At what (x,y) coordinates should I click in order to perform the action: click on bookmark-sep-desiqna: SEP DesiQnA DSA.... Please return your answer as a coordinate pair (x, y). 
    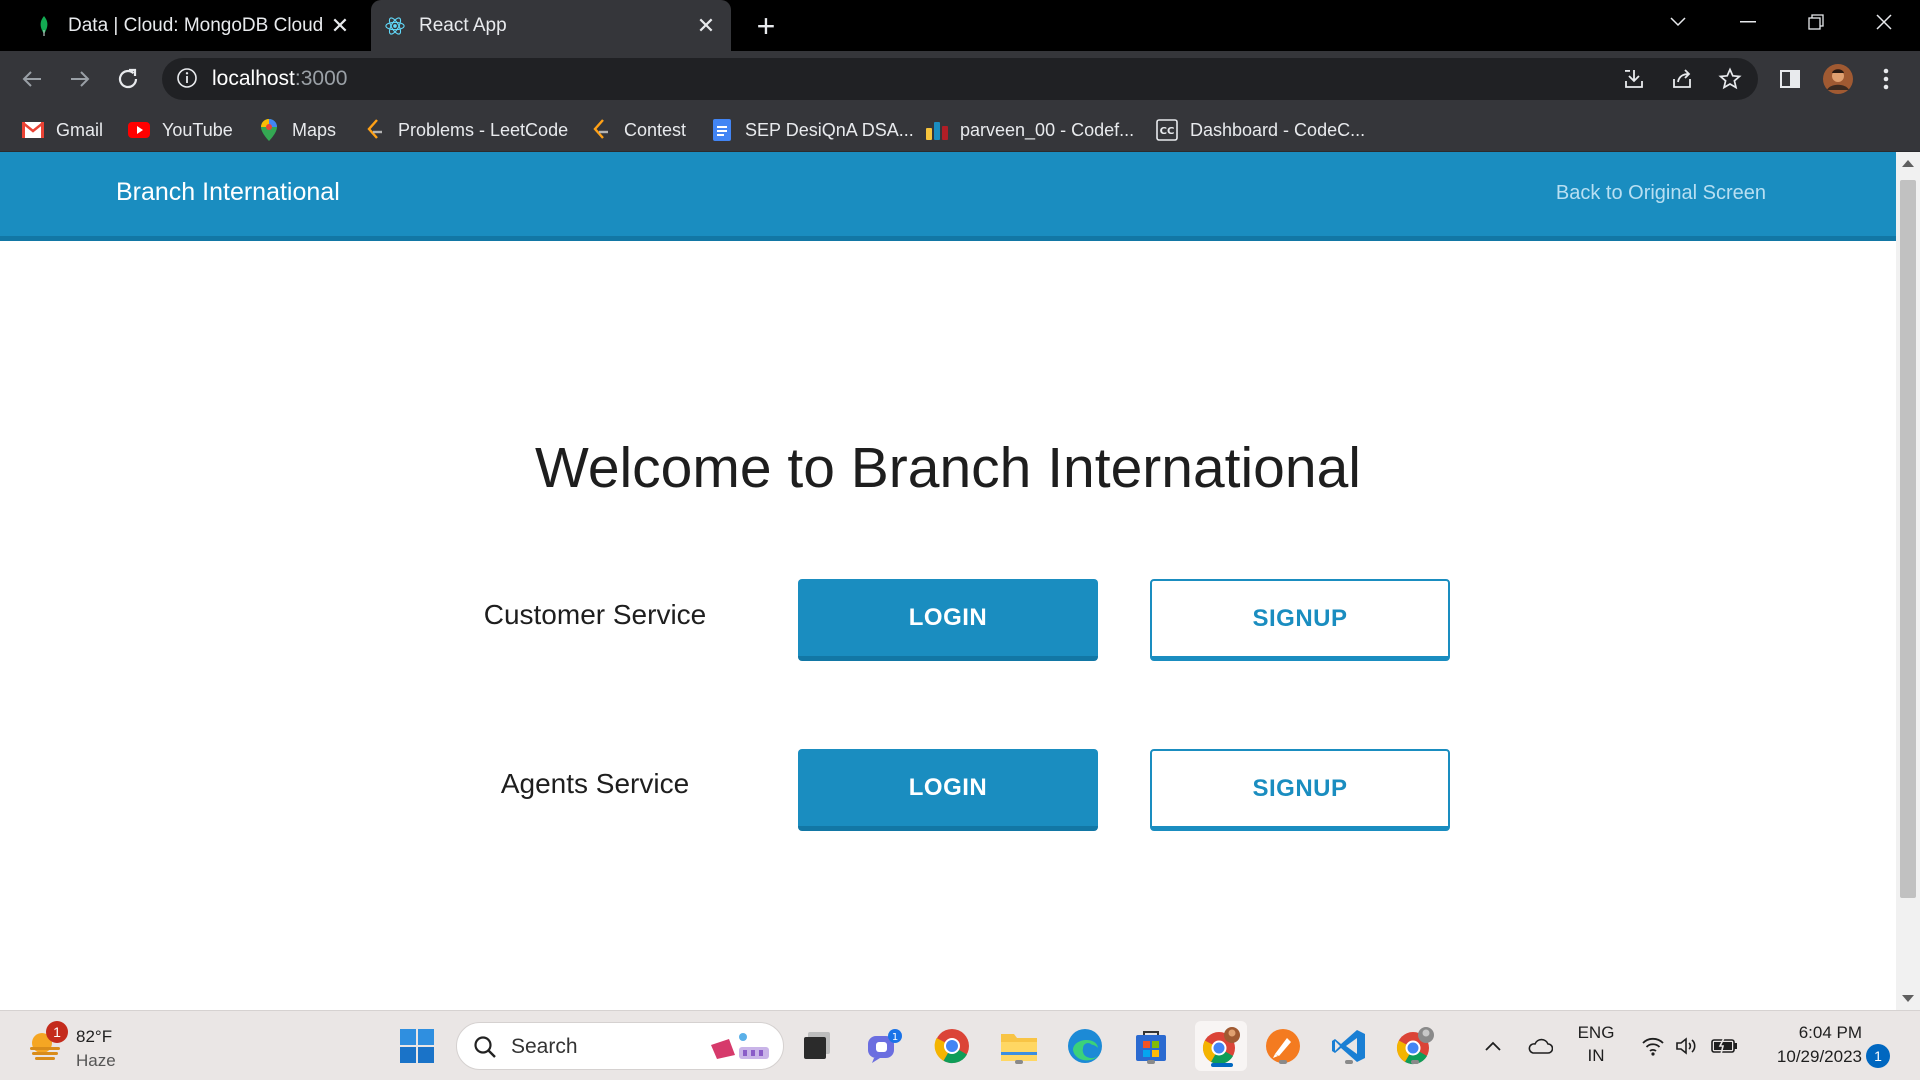
    Looking at the image, I should click on (812, 130).